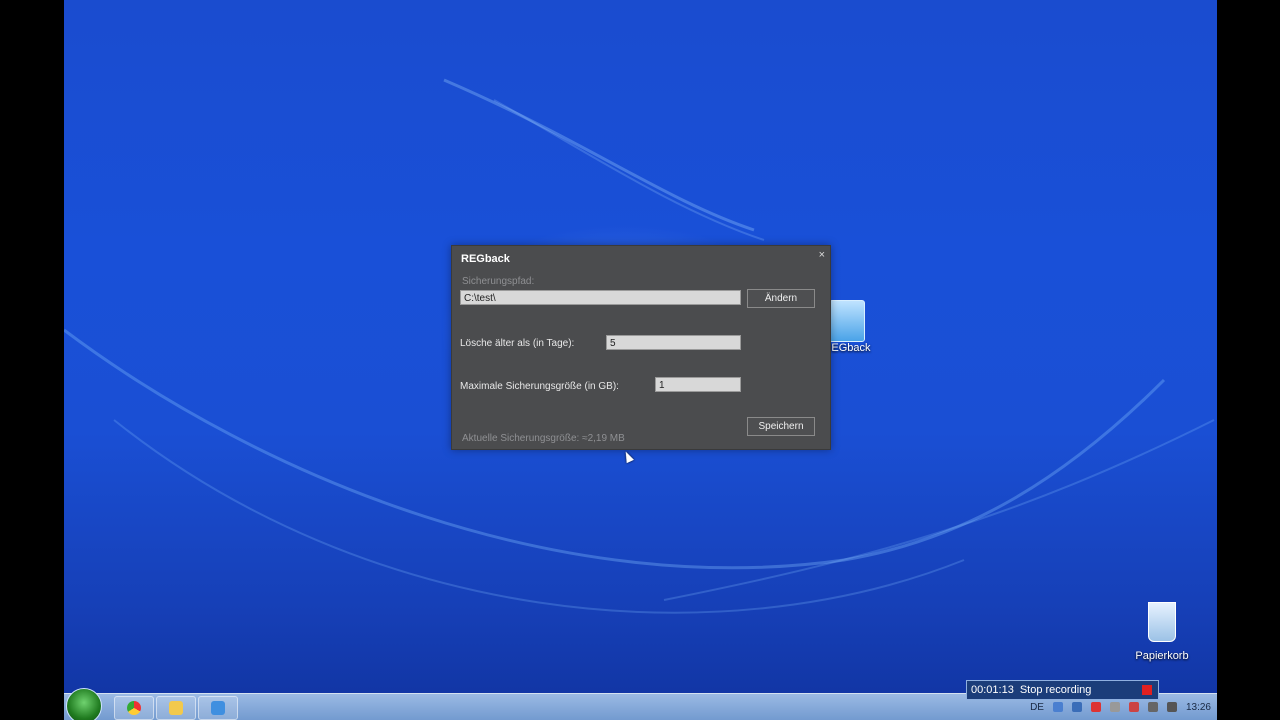  Describe the element at coordinates (1162, 622) in the screenshot. I see `recycle-bin-icon` at that location.